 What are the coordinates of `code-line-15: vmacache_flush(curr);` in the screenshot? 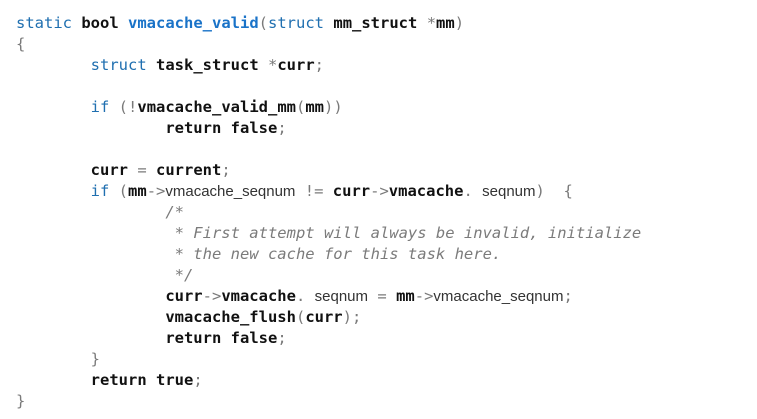 It's located at (188, 317).